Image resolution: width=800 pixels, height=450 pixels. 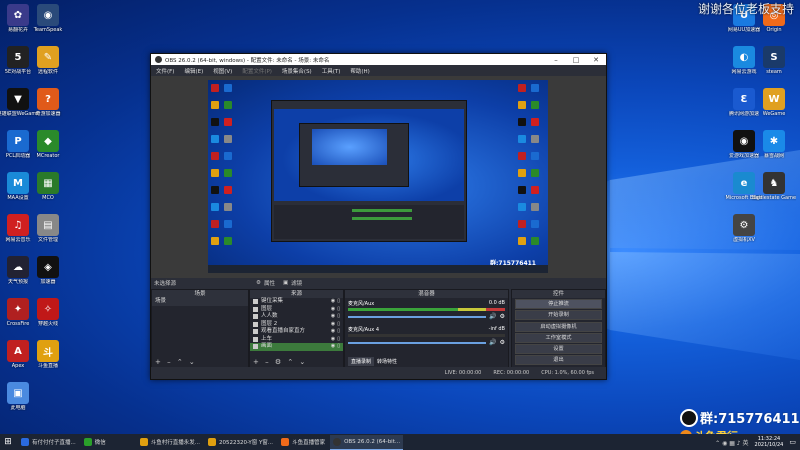 What do you see at coordinates (200, 302) in the screenshot?
I see `scene-item: 场景` at bounding box center [200, 302].